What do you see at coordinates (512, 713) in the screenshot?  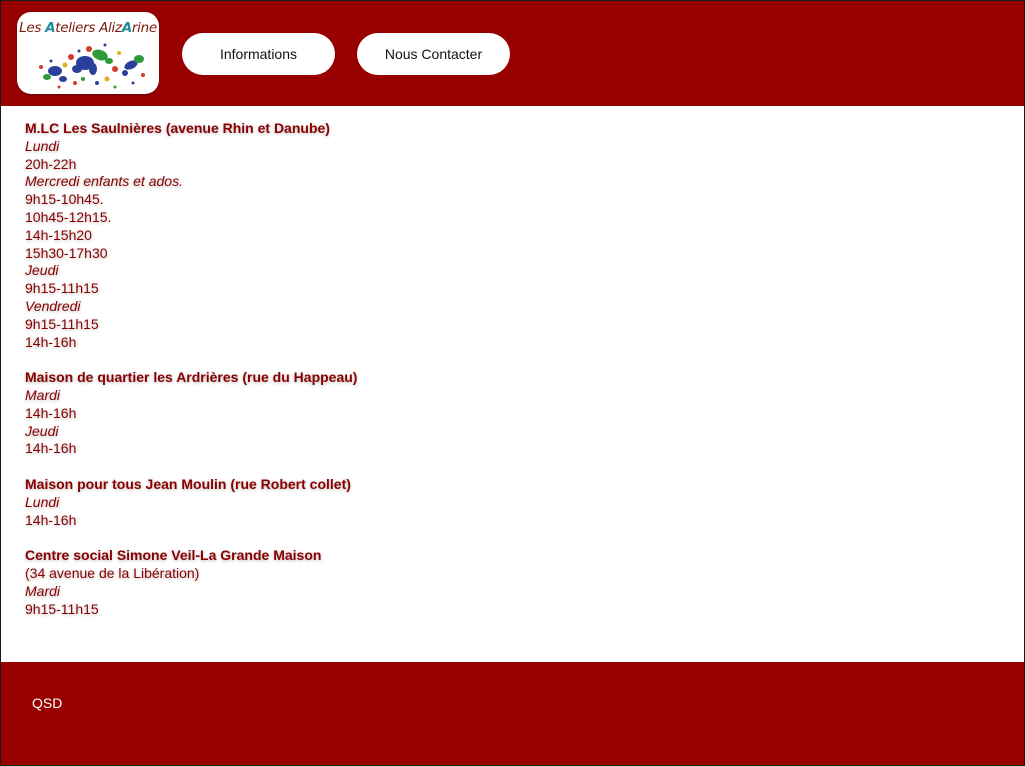 I see `site-footer: QSD` at bounding box center [512, 713].